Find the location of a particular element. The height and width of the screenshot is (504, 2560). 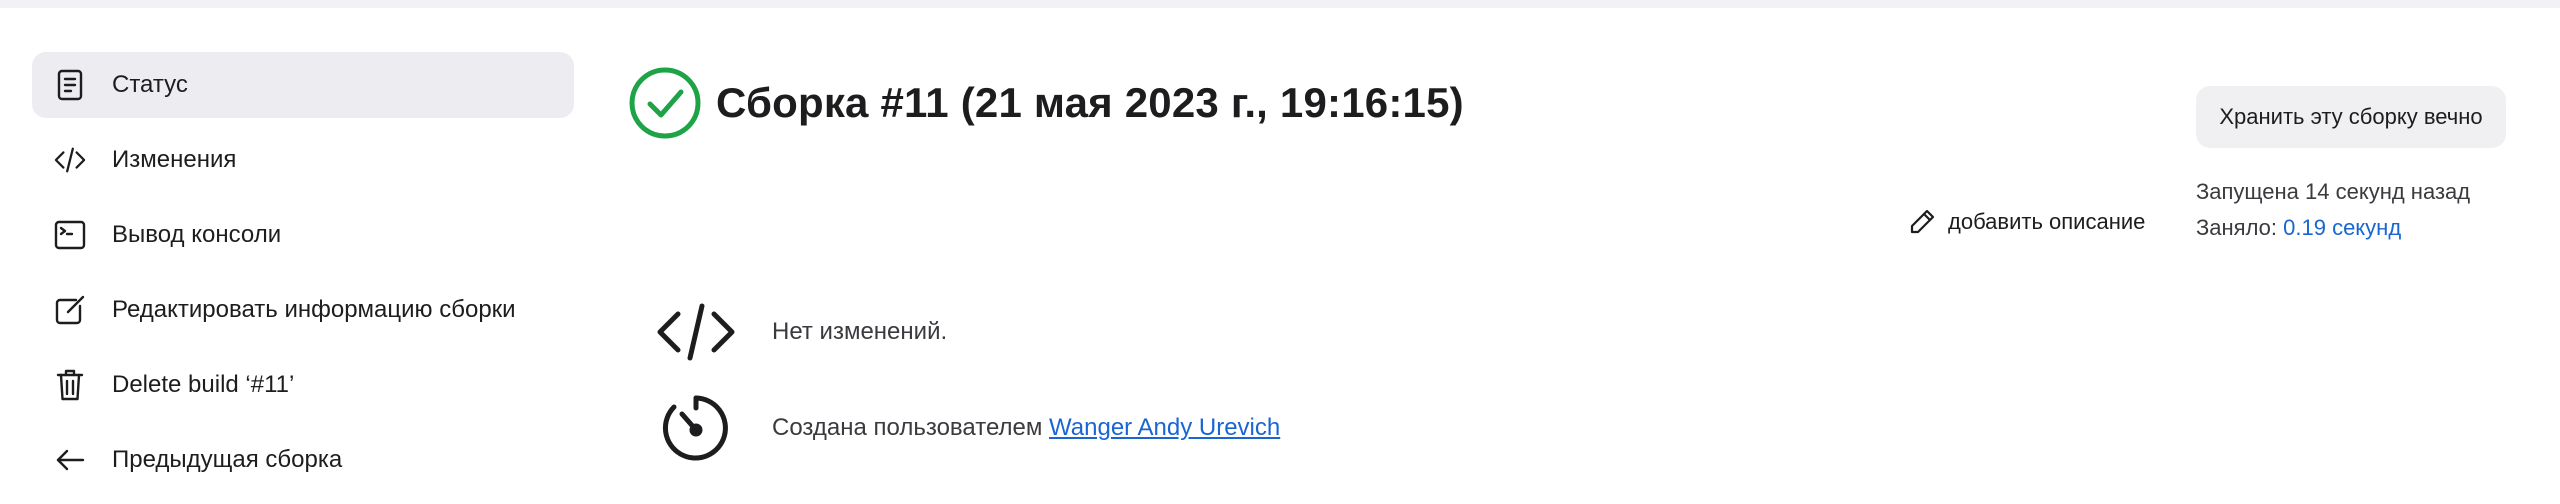

add-description-link: добавить описание is located at coordinates (2026, 222).